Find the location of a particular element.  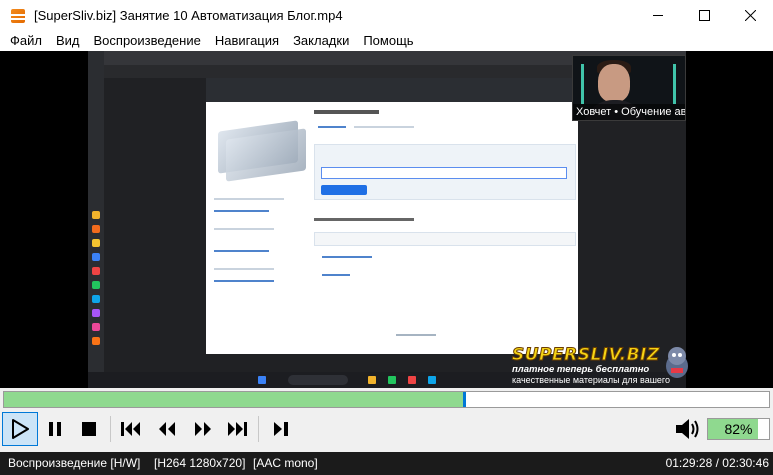

menu-bookmarks: Закладки is located at coordinates (321, 41).